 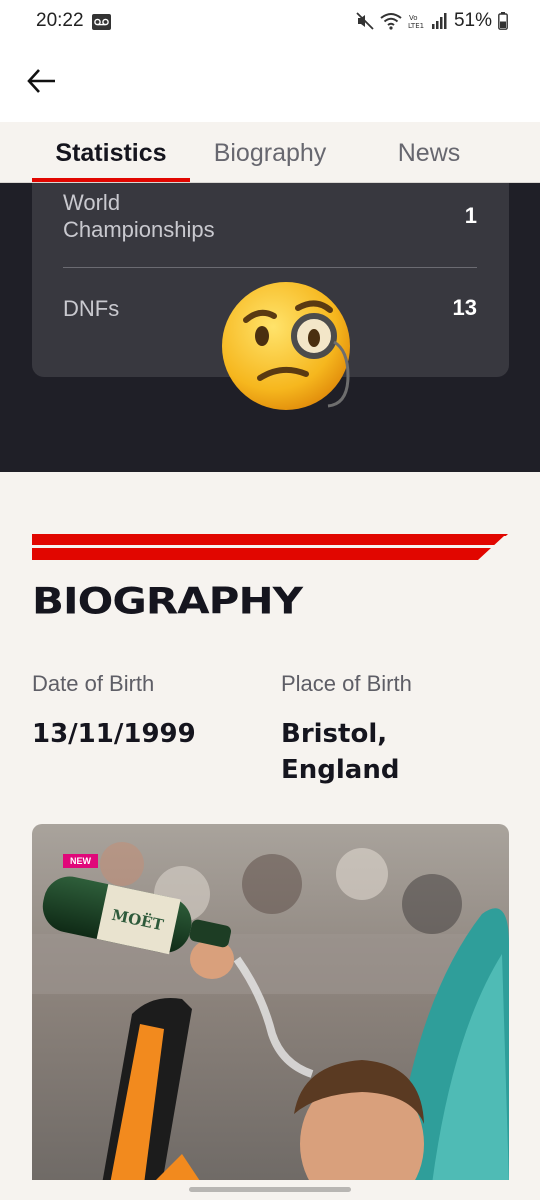 What do you see at coordinates (270, 85) in the screenshot?
I see `app-bar` at bounding box center [270, 85].